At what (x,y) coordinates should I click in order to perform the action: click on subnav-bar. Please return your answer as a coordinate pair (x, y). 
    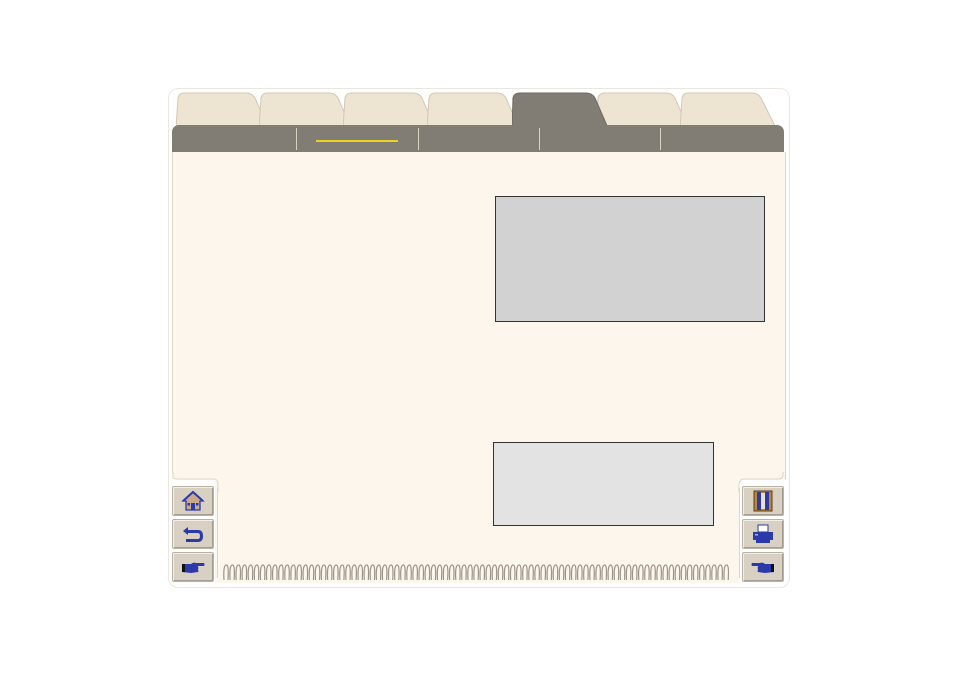
    Looking at the image, I should click on (478, 138).